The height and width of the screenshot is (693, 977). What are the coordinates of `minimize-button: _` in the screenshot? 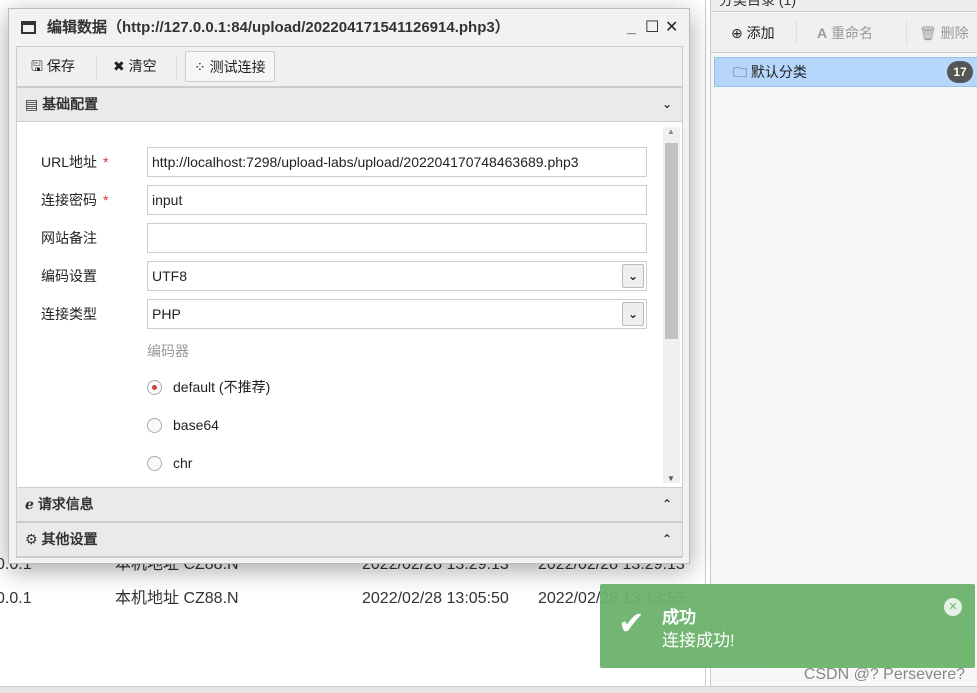 It's located at (631, 27).